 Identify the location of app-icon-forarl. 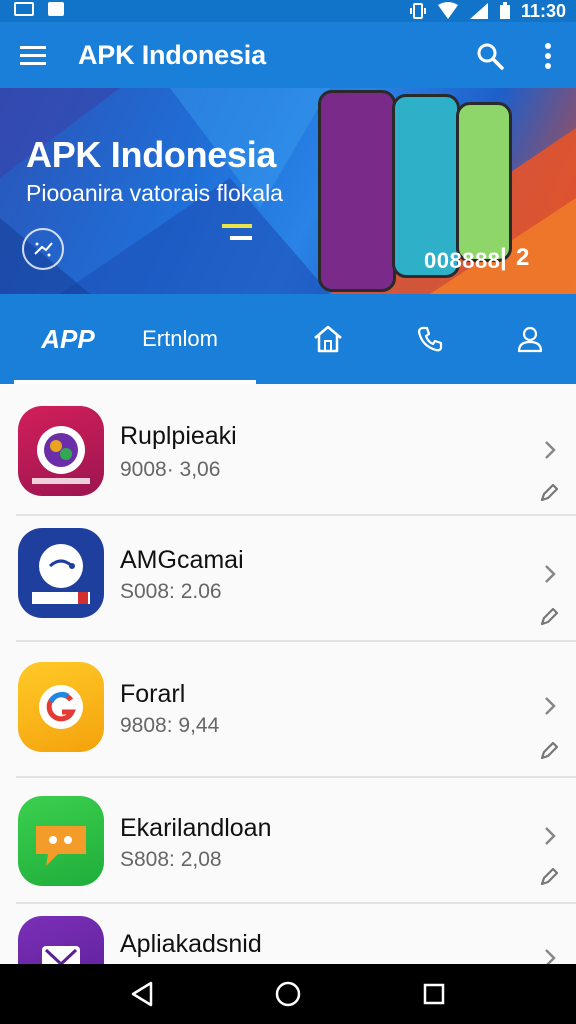
(61, 707).